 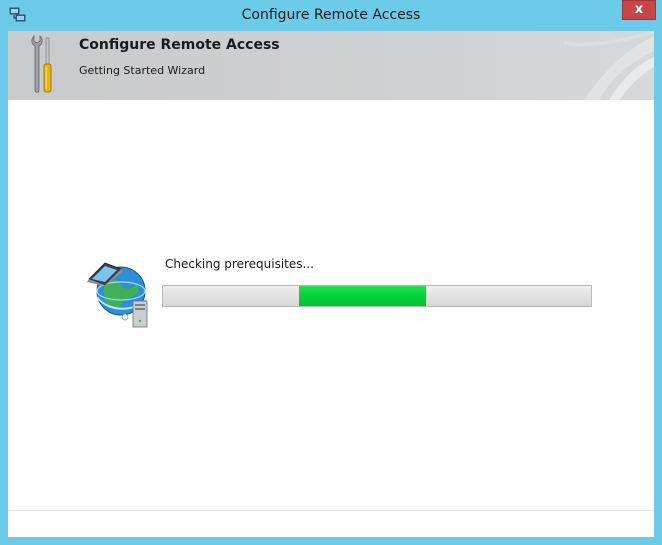 What do you see at coordinates (609, 65) in the screenshot?
I see `banner-swoosh-decoration` at bounding box center [609, 65].